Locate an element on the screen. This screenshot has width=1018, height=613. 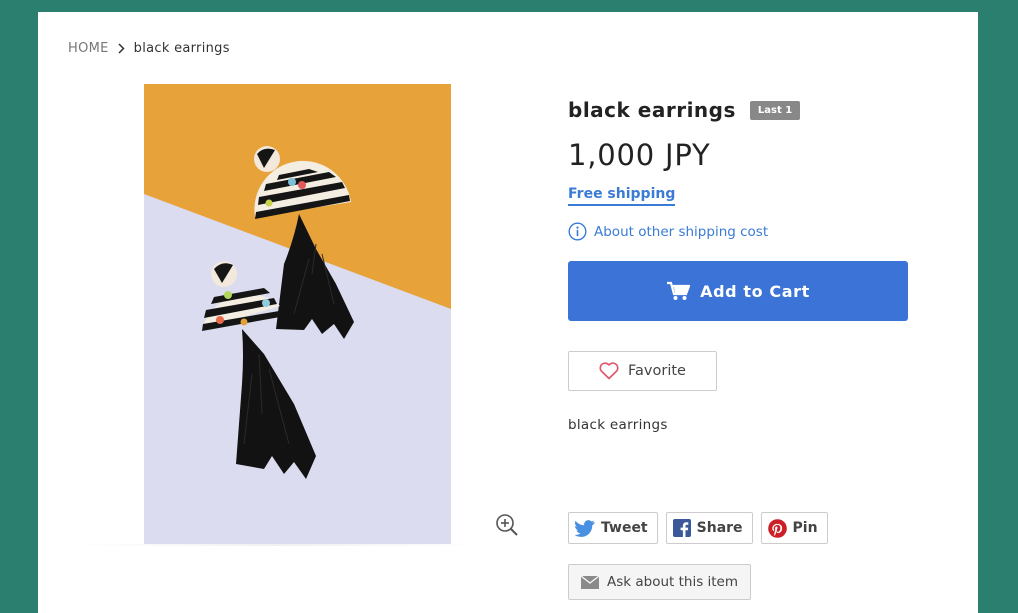
ask-label: Ask about this item is located at coordinates (672, 582).